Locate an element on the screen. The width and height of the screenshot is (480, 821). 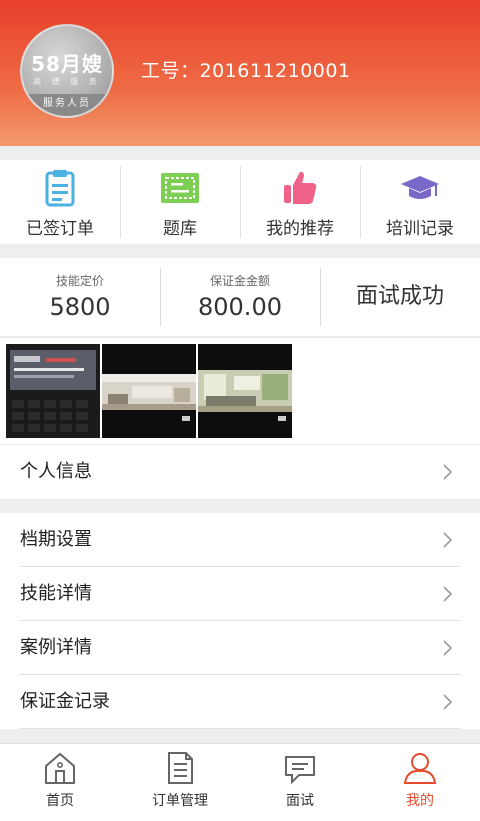
deposit-value: 800.00 is located at coordinates (240, 307).